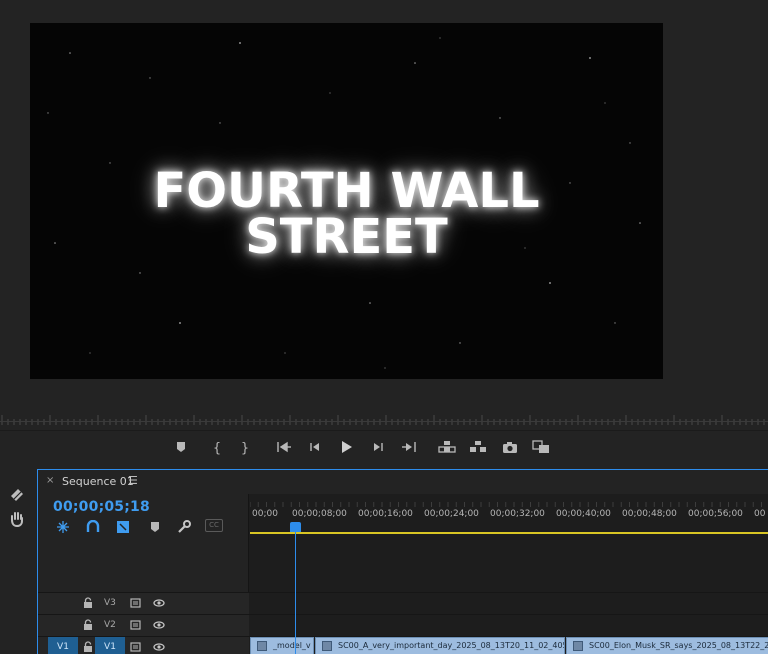  I want to click on title-line-2: STREET, so click(346, 237).